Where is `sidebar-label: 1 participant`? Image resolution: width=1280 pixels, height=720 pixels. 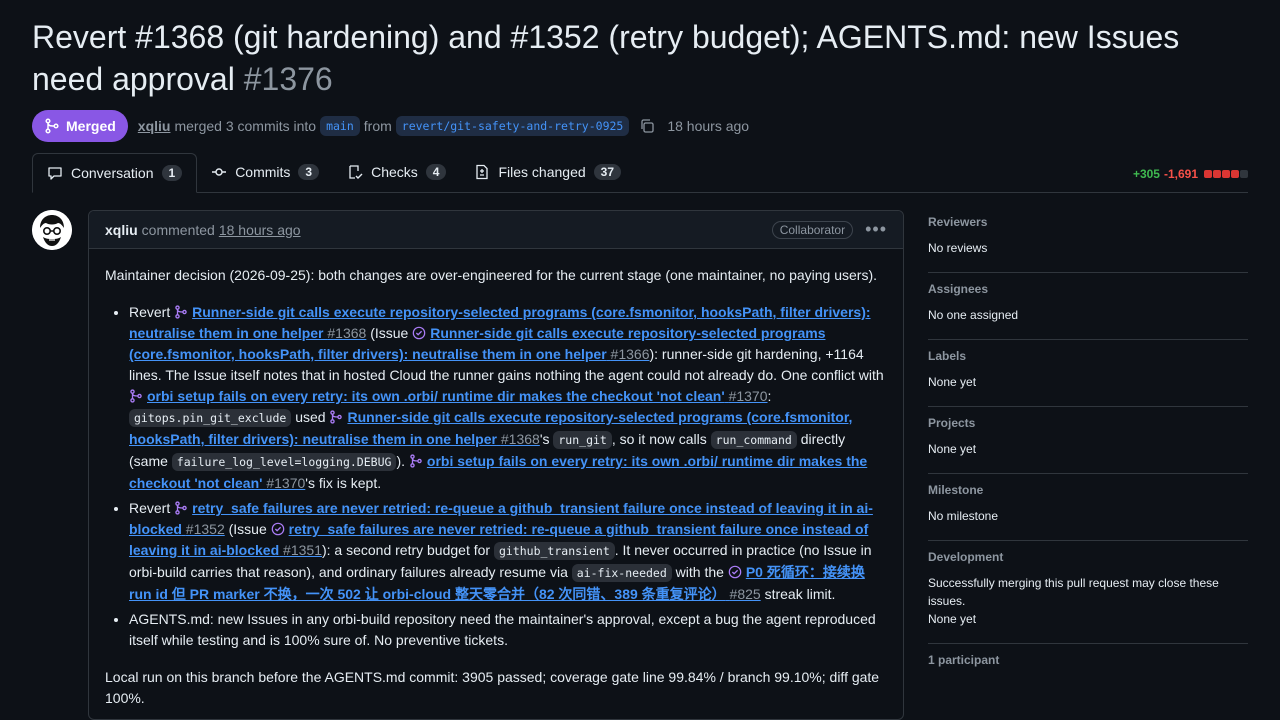
sidebar-label: 1 participant is located at coordinates (964, 660).